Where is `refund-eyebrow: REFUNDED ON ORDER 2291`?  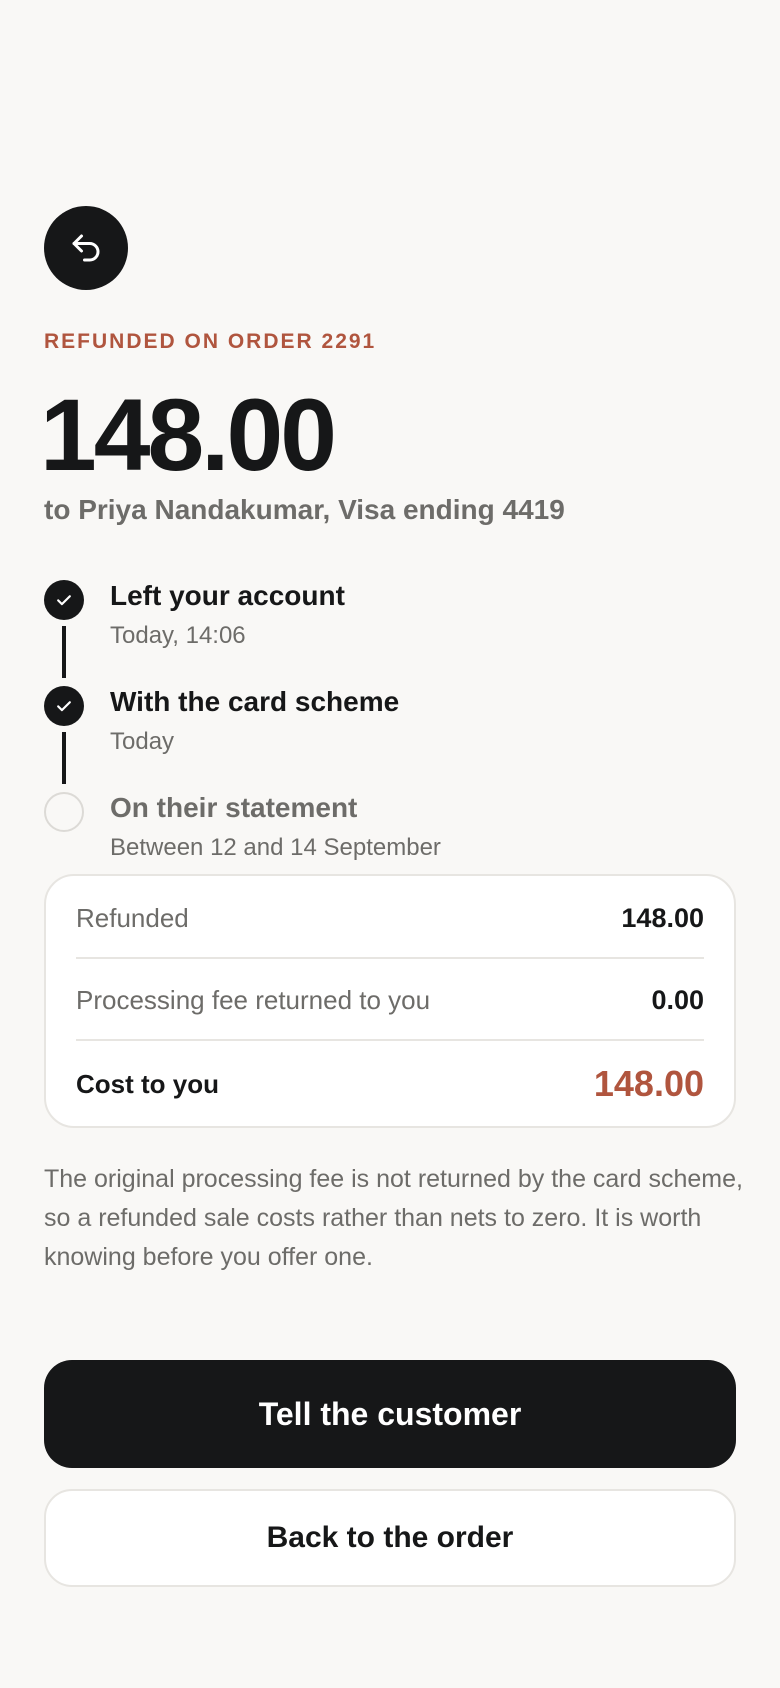 refund-eyebrow: REFUNDED ON ORDER 2291 is located at coordinates (210, 341).